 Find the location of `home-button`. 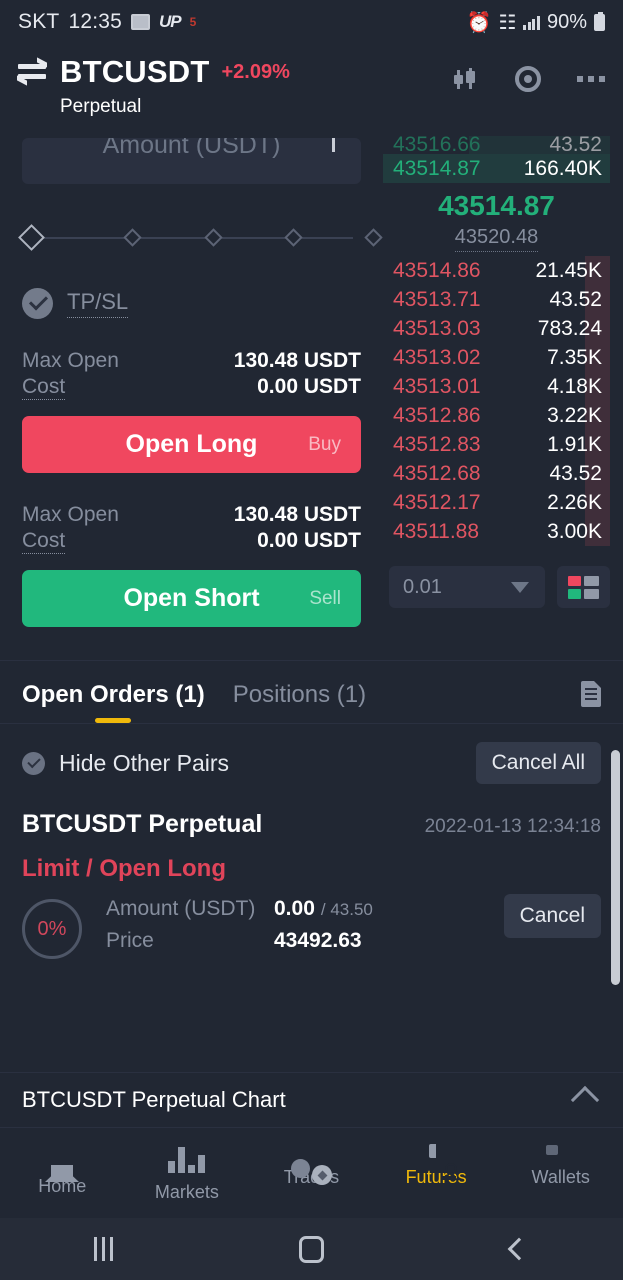

home-button is located at coordinates (312, 1249).